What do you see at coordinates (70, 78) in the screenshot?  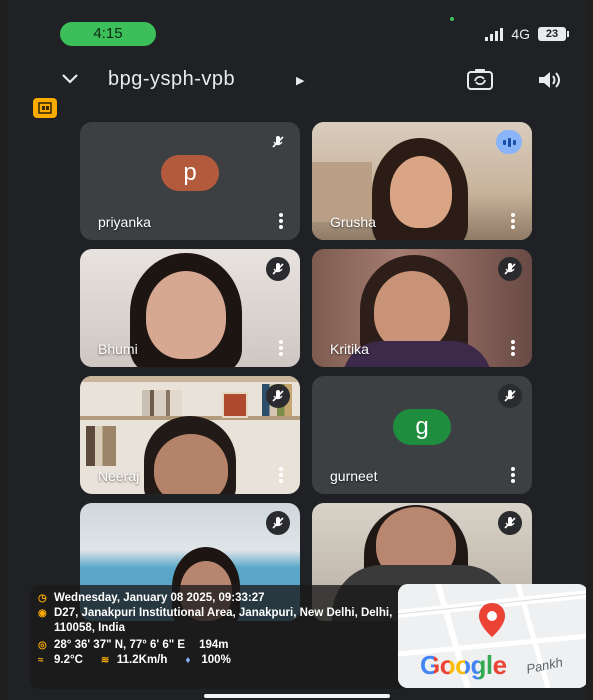 I see `chevron-down-icon` at bounding box center [70, 78].